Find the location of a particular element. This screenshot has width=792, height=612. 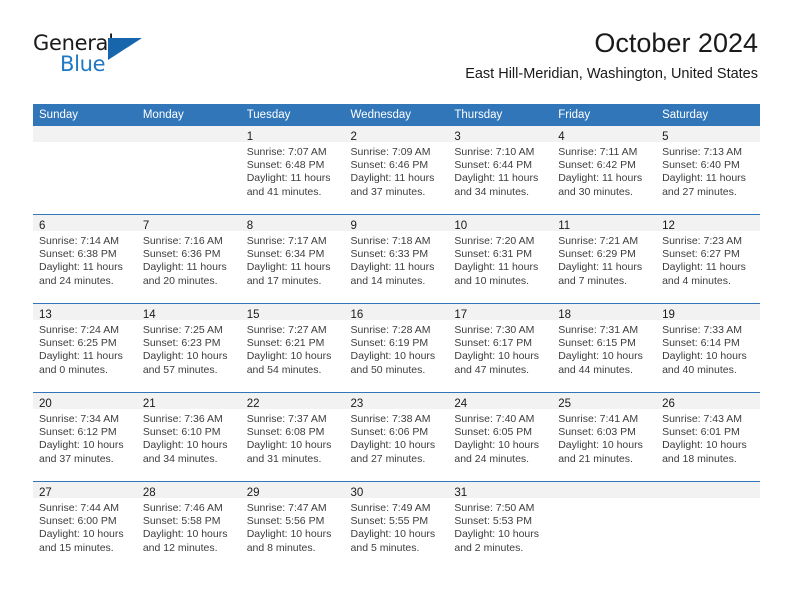

day-number: 12 is located at coordinates (668, 226).